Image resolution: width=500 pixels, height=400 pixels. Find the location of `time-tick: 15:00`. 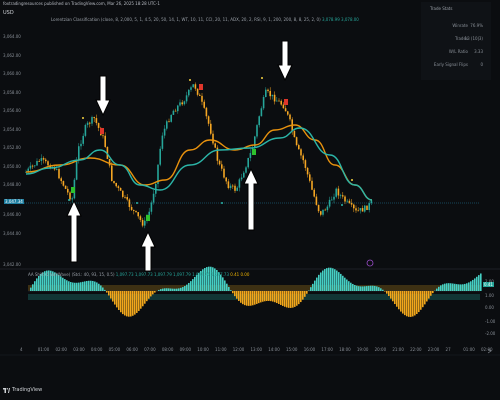

time-tick: 15:00 is located at coordinates (291, 349).